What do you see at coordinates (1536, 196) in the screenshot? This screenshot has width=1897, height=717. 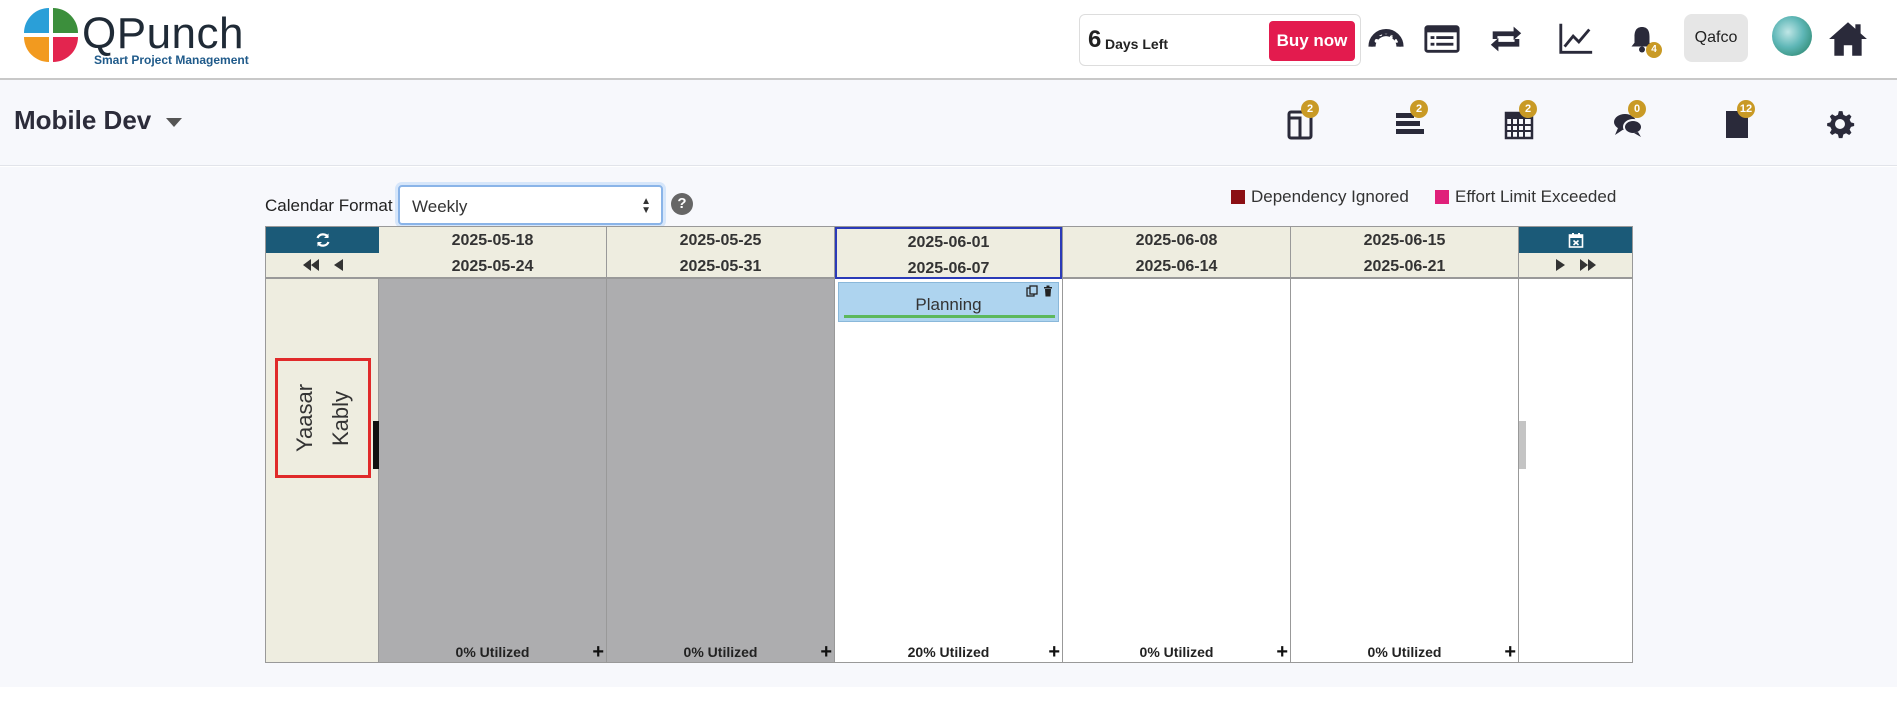 I see `legend-label: Effort Limit Exceeded` at bounding box center [1536, 196].